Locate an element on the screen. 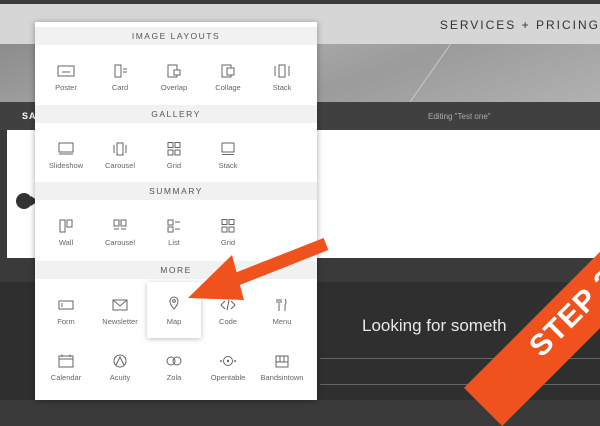 This screenshot has height=426, width=600. card-icon is located at coordinates (120, 71).